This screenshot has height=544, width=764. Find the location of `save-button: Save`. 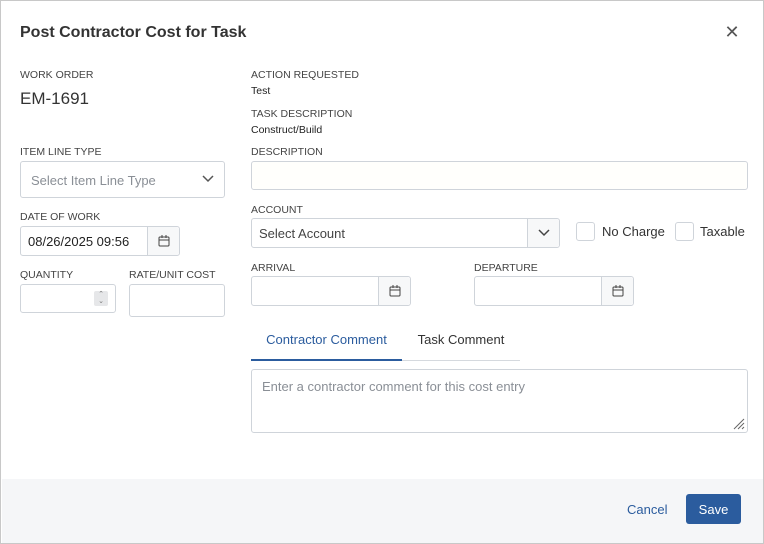

save-button: Save is located at coordinates (713, 509).